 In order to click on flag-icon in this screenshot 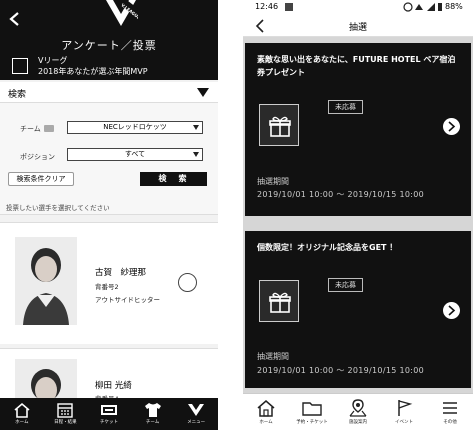, I will do `click(405, 408)`.